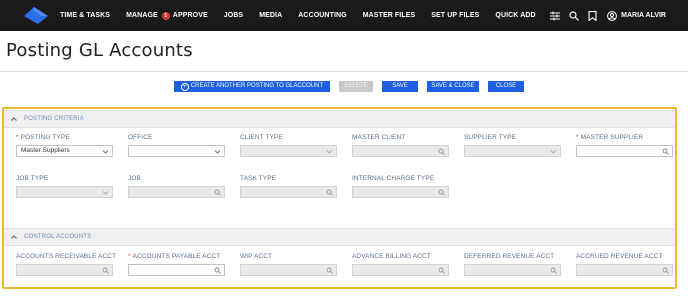  What do you see at coordinates (603, 15) in the screenshot?
I see `nav-right-tools: MARIA ALVIR` at bounding box center [603, 15].